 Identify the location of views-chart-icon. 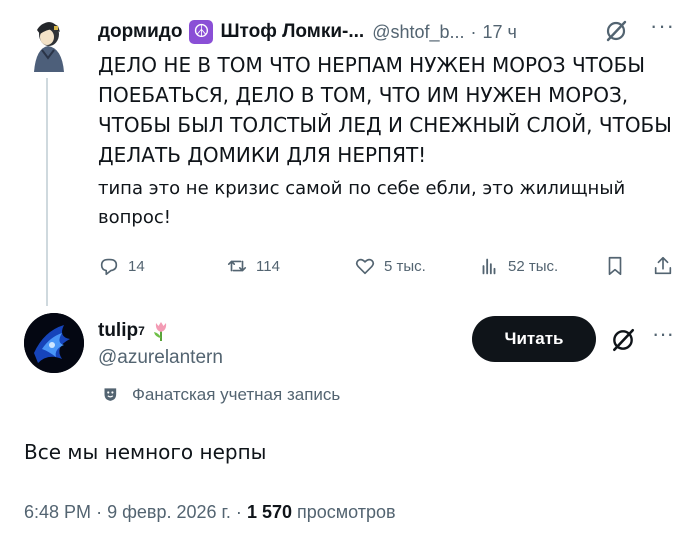
(489, 266).